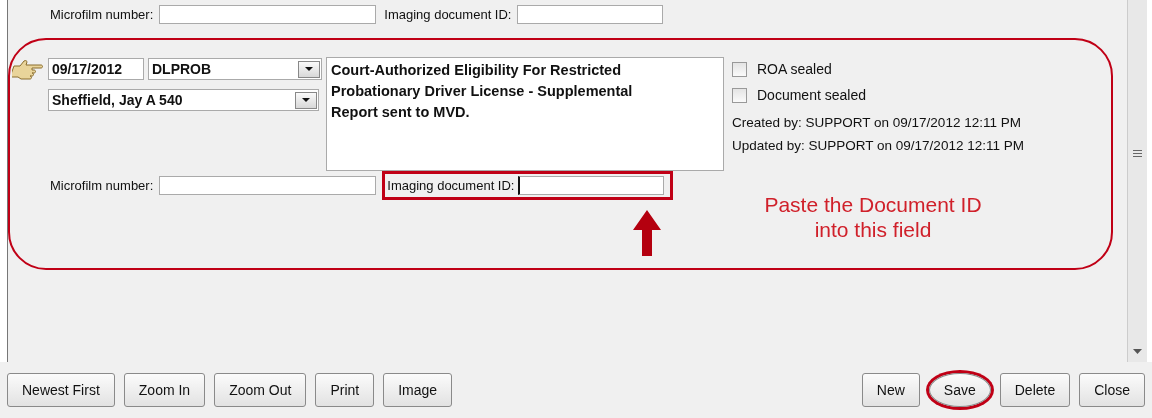 The width and height of the screenshot is (1152, 418). What do you see at coordinates (890, 390) in the screenshot?
I see `toolbar-button: New` at bounding box center [890, 390].